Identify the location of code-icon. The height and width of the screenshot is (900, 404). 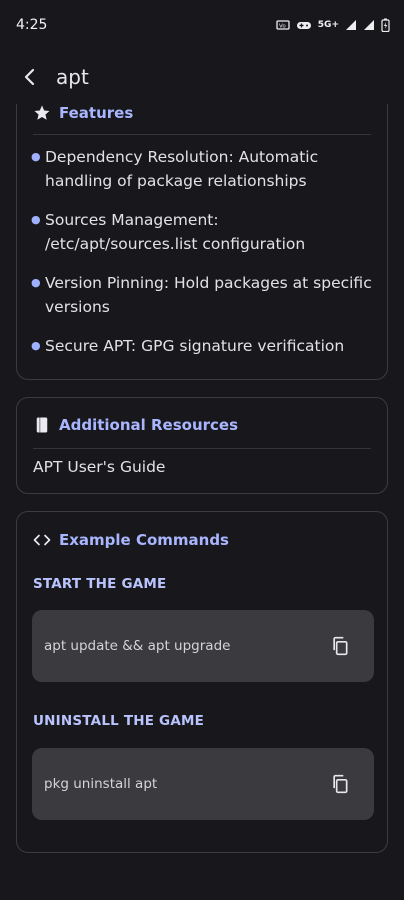
(42, 540).